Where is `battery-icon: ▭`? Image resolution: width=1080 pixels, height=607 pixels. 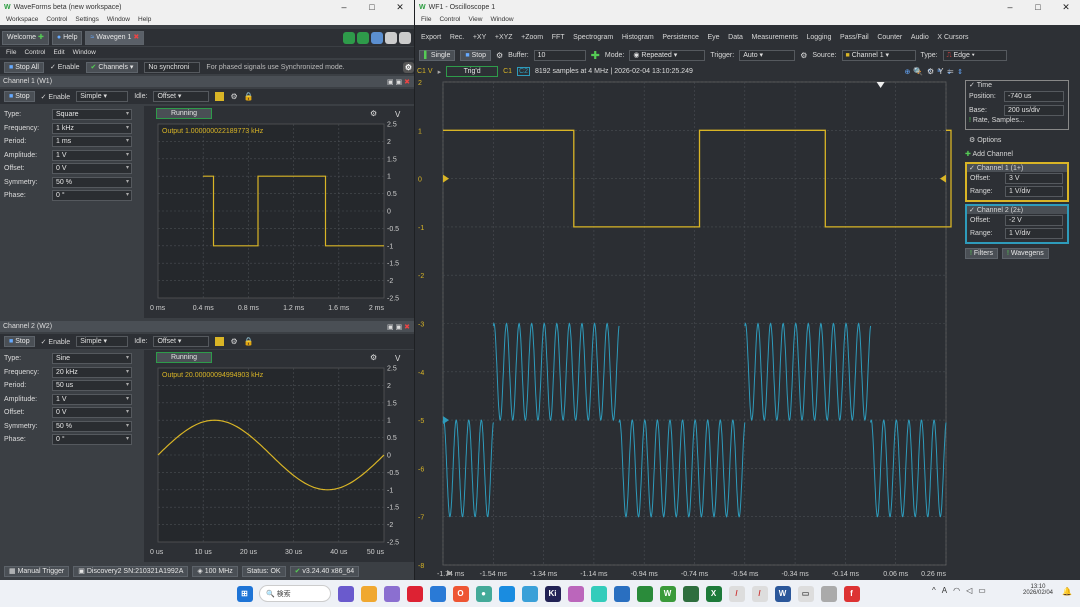 battery-icon: ▭ is located at coordinates (982, 590).